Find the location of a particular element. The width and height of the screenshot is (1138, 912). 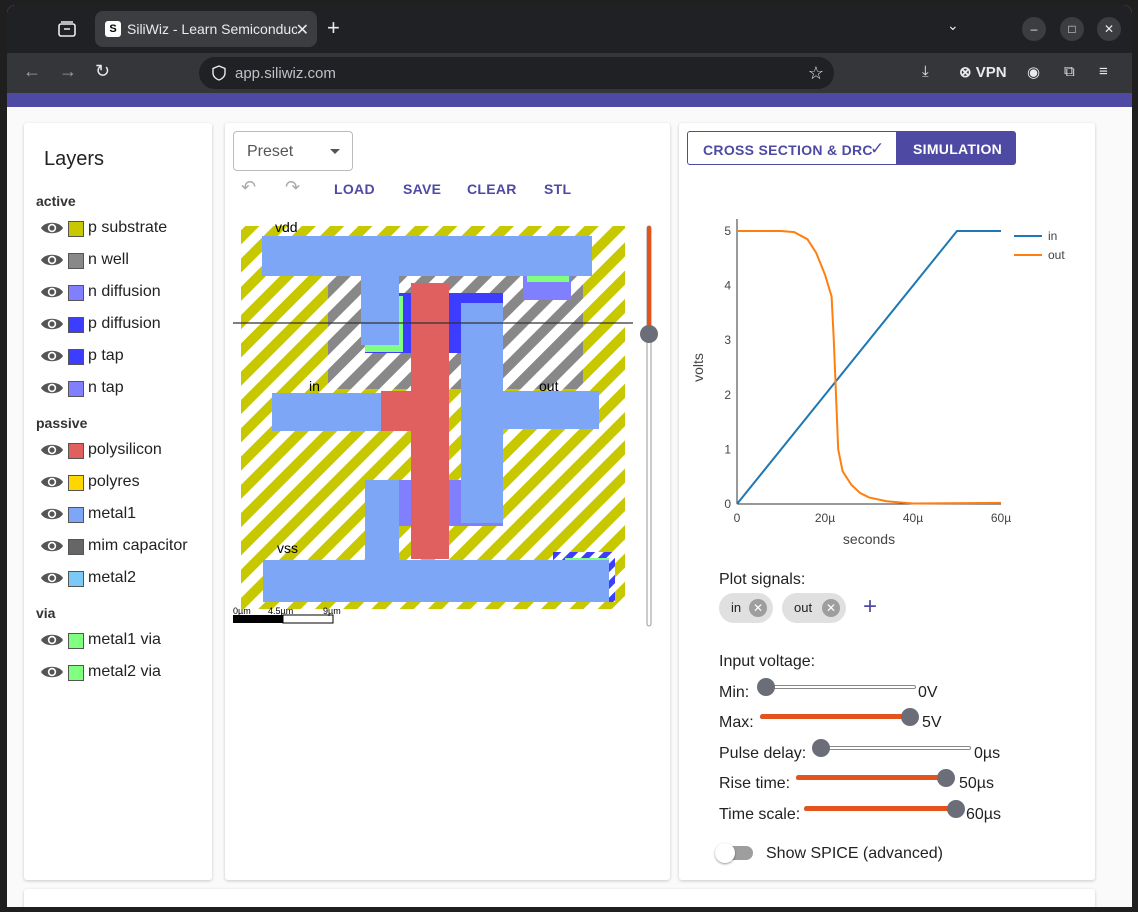

save-button: SAVE is located at coordinates (422, 189).